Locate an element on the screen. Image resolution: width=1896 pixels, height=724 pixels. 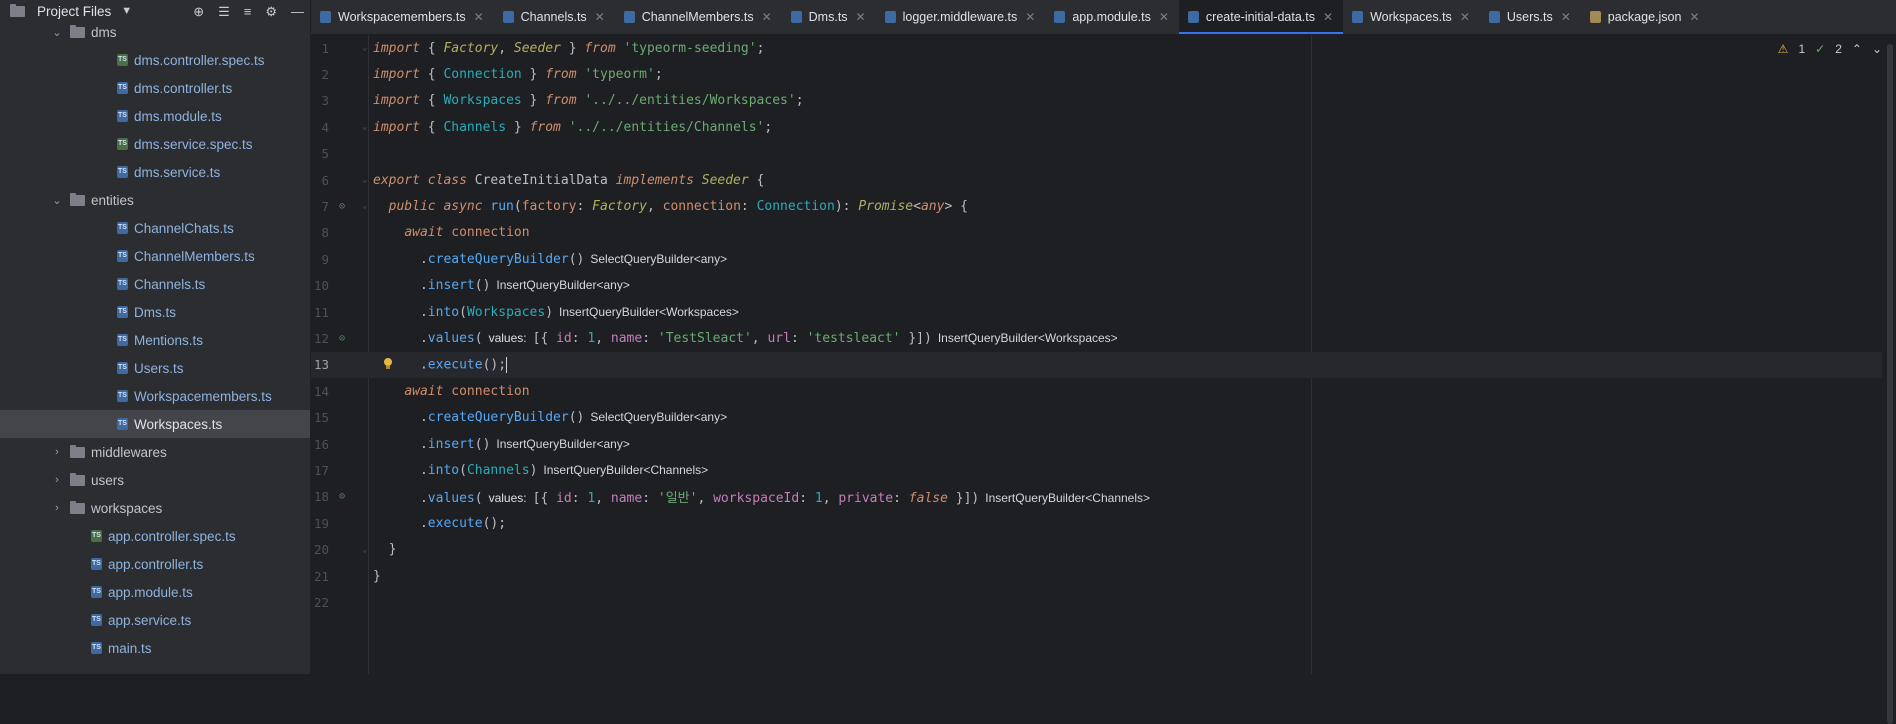
code-line: 22 is located at coordinates (1103, 602).